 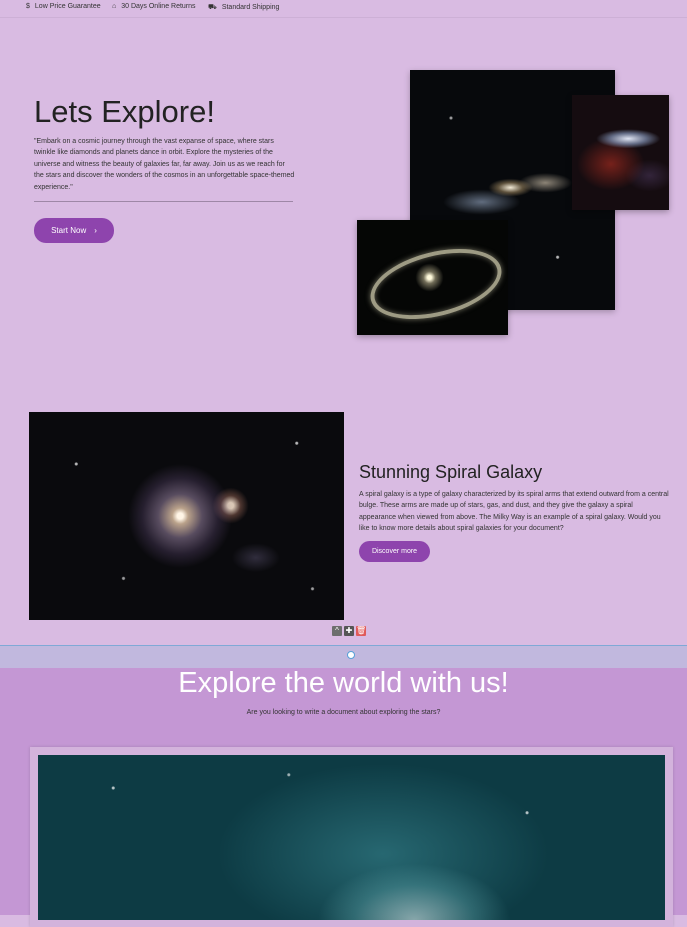 What do you see at coordinates (343, 657) in the screenshot?
I see `block-drop-zone` at bounding box center [343, 657].